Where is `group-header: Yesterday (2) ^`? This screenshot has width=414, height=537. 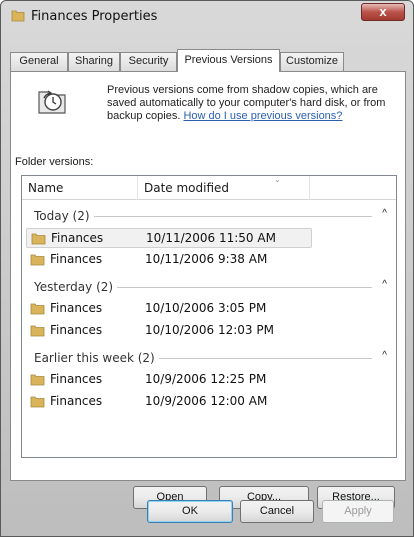 group-header: Yesterday (2) ^ is located at coordinates (209, 287).